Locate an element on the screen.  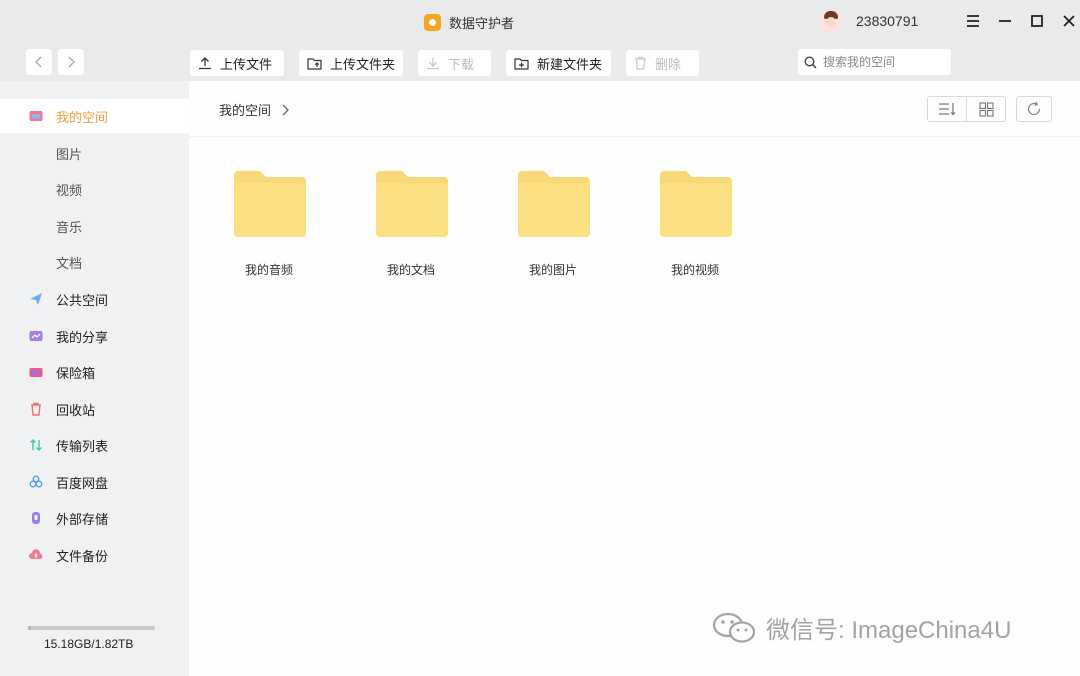
wechat-logo-icon is located at coordinates (734, 627).